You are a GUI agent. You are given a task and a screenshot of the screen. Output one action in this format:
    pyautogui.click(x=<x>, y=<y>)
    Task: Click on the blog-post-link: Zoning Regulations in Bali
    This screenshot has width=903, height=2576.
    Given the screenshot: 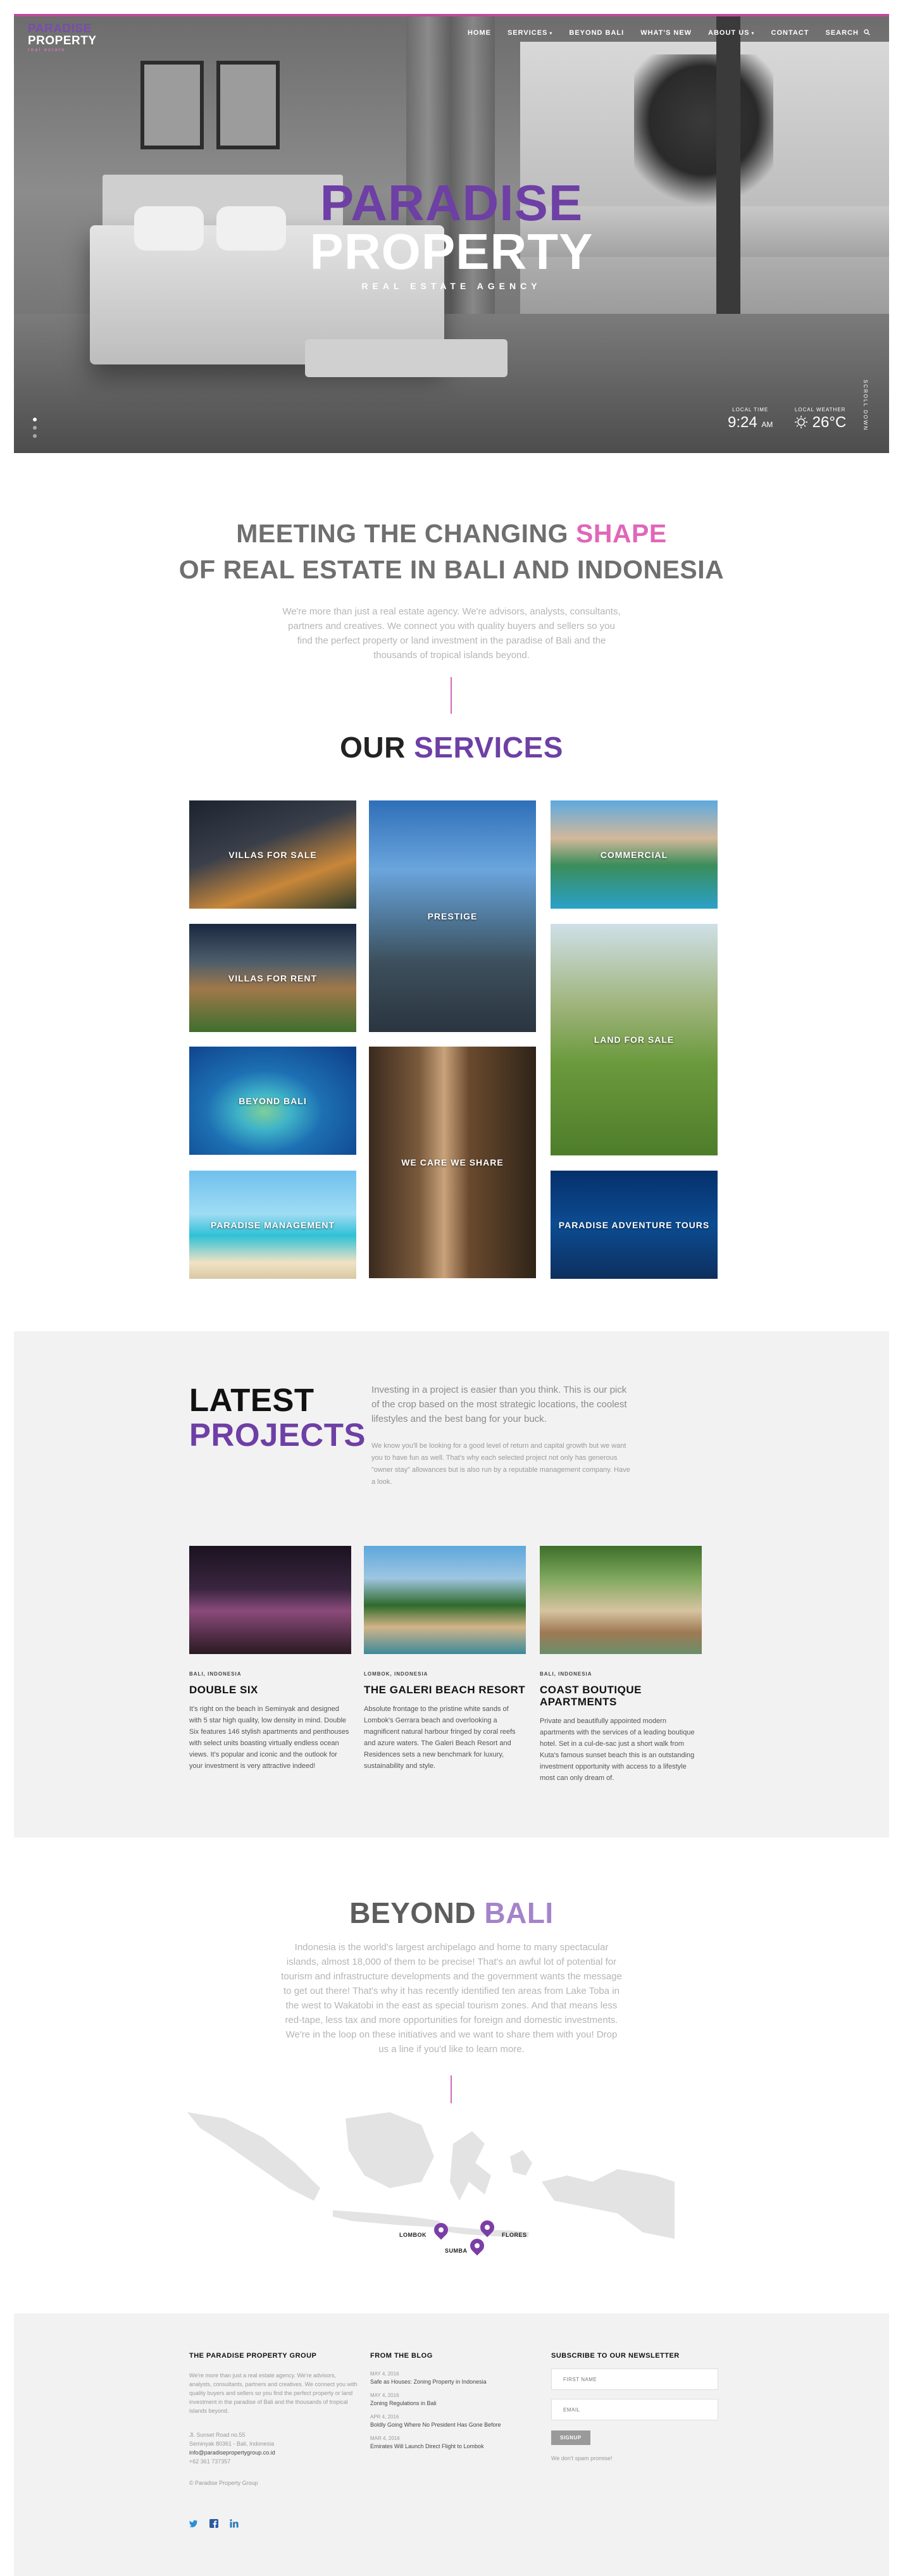 What is the action you would take?
    pyautogui.click(x=452, y=2403)
    